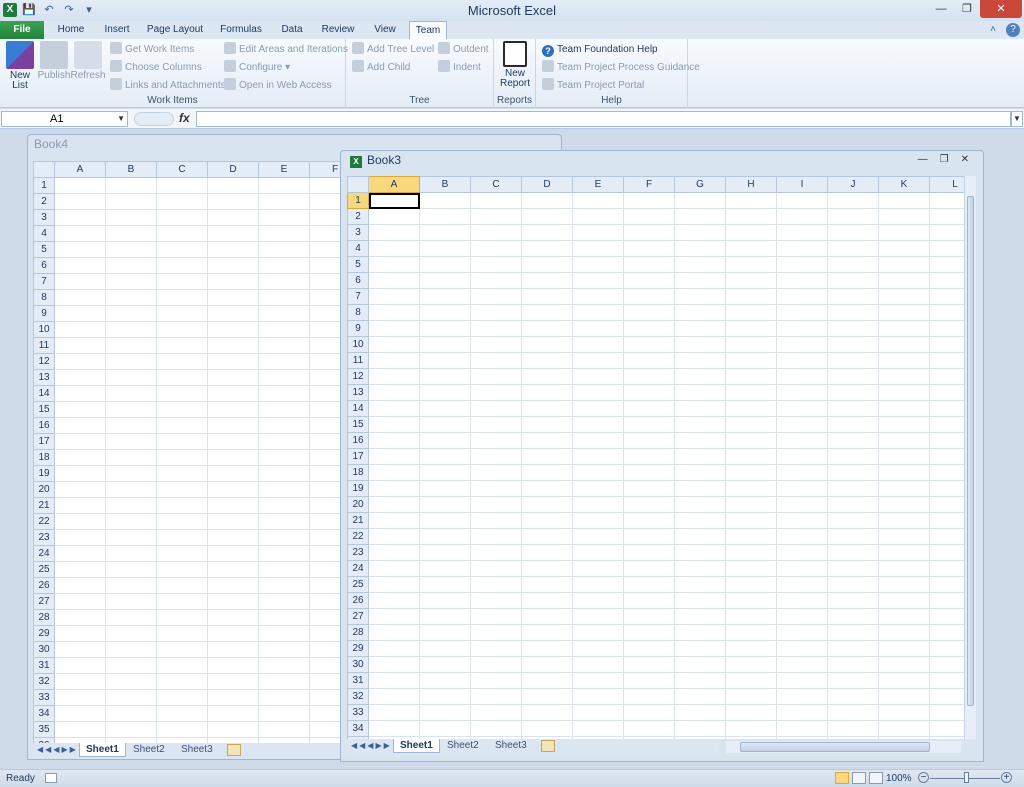 The width and height of the screenshot is (1024, 787). What do you see at coordinates (80, 441) in the screenshot?
I see `cell-a17` at bounding box center [80, 441].